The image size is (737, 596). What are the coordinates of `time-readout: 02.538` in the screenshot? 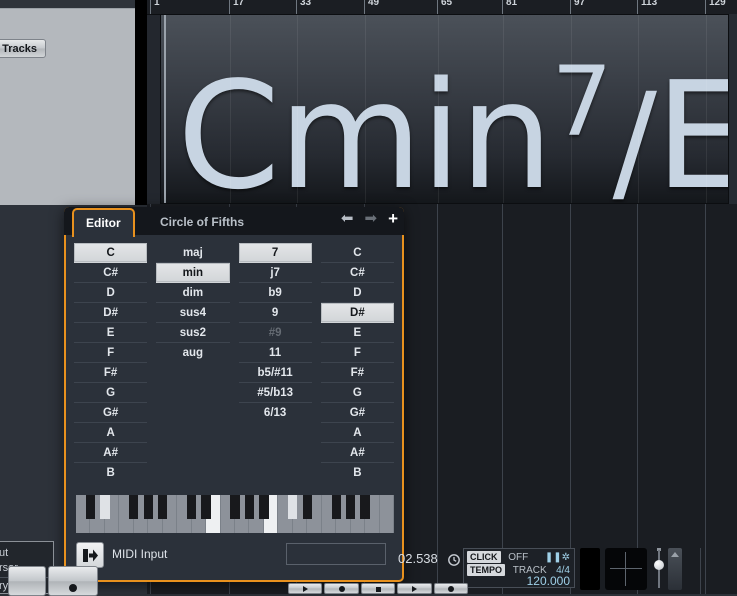 It's located at (429, 560).